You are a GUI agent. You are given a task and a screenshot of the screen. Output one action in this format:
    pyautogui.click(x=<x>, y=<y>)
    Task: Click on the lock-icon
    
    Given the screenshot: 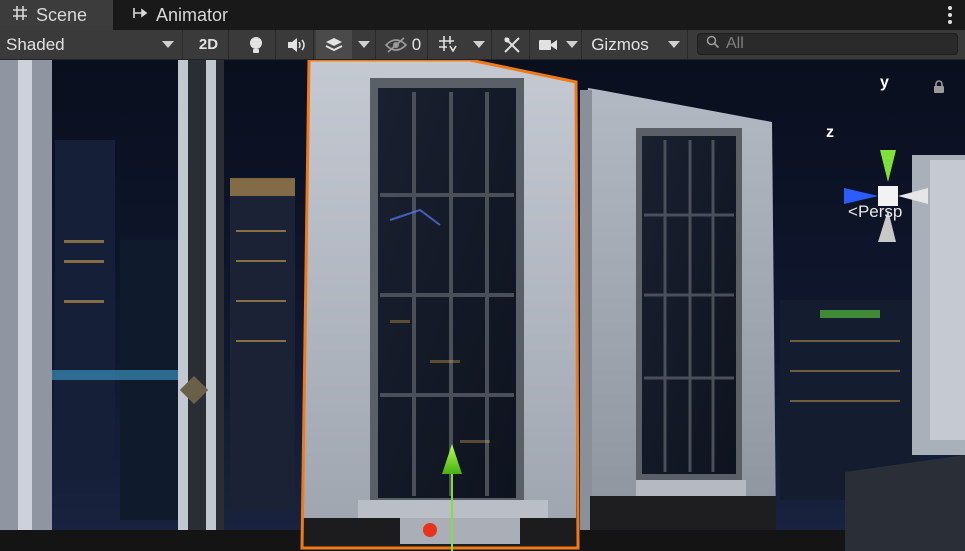 What is the action you would take?
    pyautogui.click(x=939, y=87)
    